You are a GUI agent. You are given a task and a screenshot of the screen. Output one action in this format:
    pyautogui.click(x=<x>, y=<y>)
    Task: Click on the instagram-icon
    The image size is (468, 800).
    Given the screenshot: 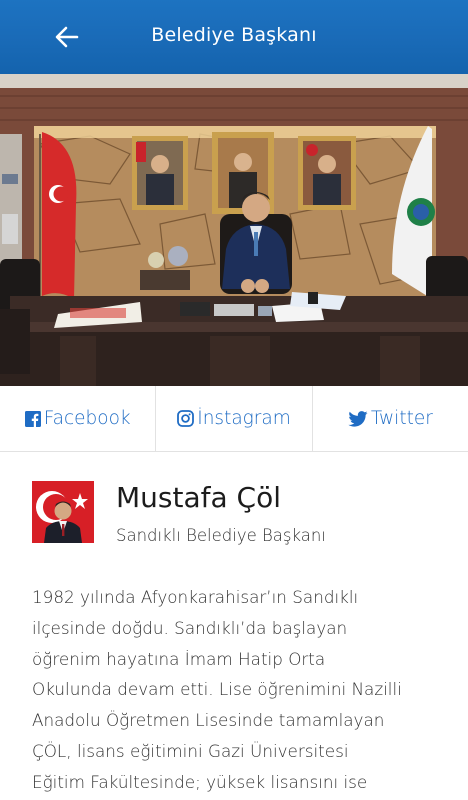 What is the action you would take?
    pyautogui.click(x=186, y=418)
    